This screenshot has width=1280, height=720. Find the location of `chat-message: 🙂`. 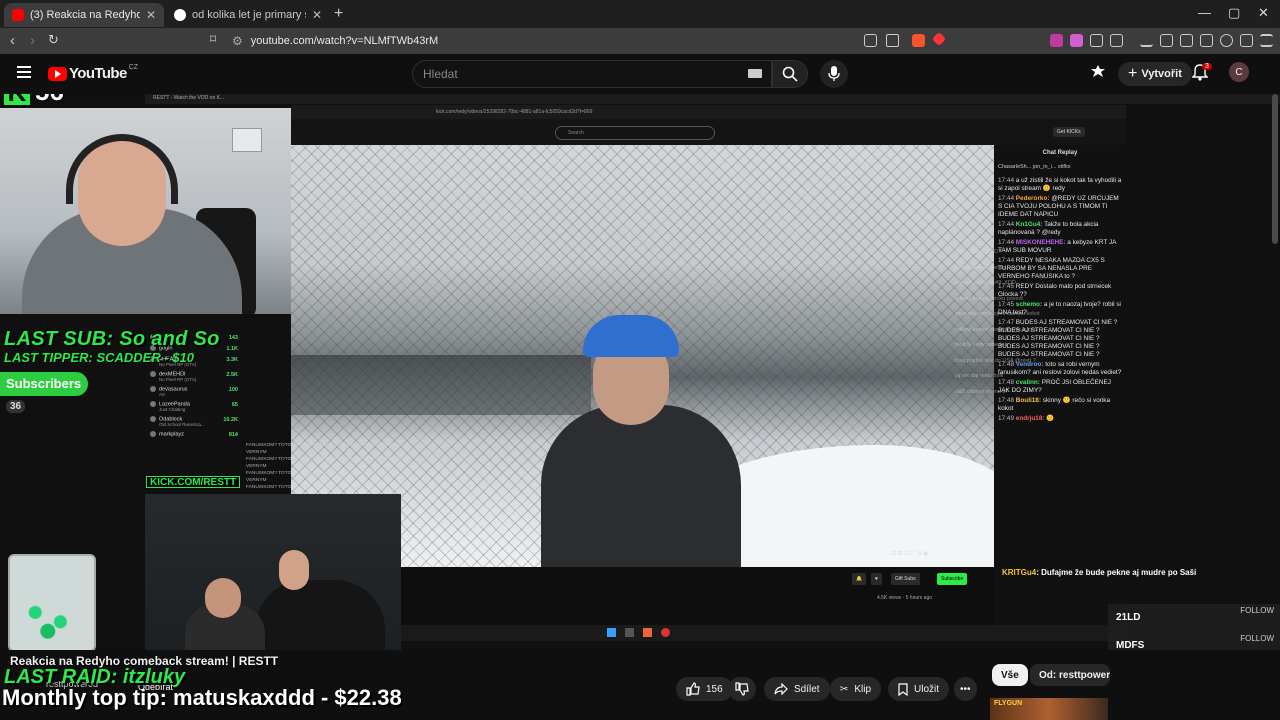

chat-message: 🙂 is located at coordinates (1050, 418).